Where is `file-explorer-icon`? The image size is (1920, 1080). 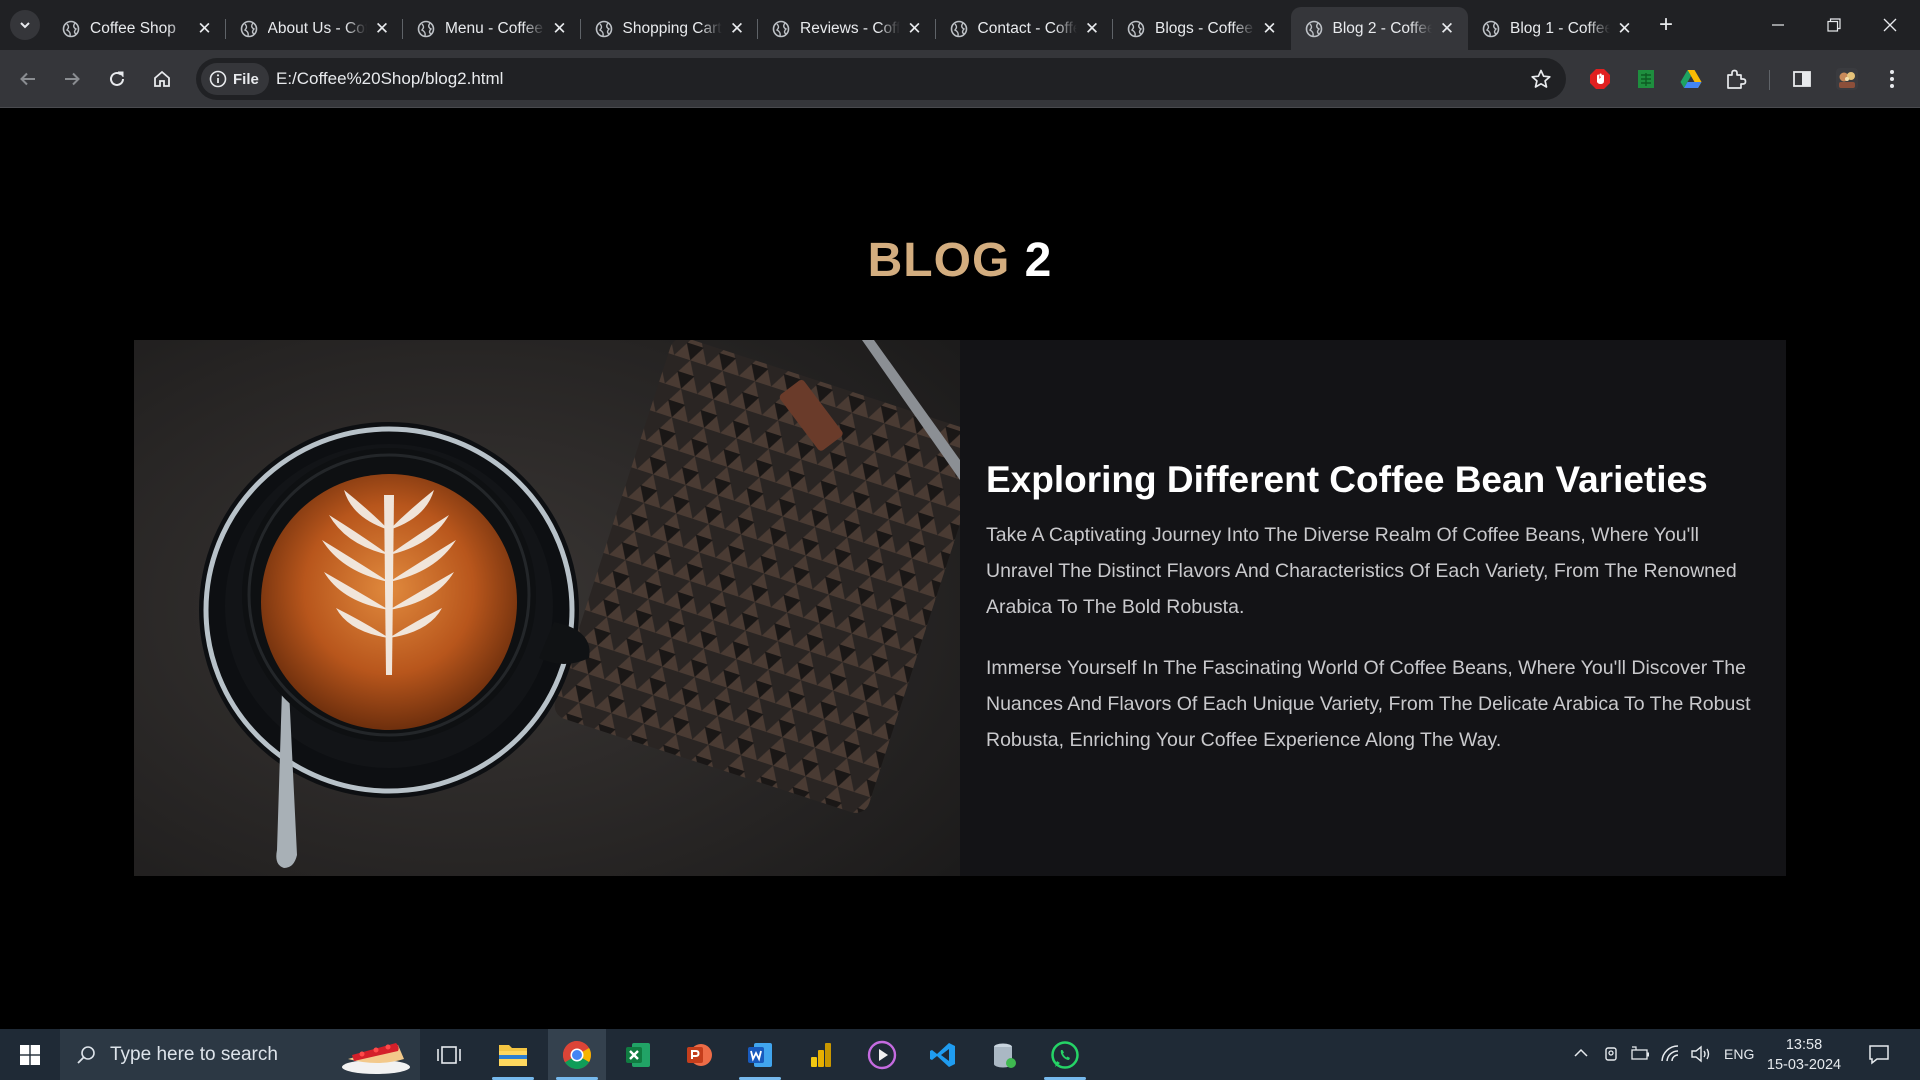 file-explorer-icon is located at coordinates (513, 1054).